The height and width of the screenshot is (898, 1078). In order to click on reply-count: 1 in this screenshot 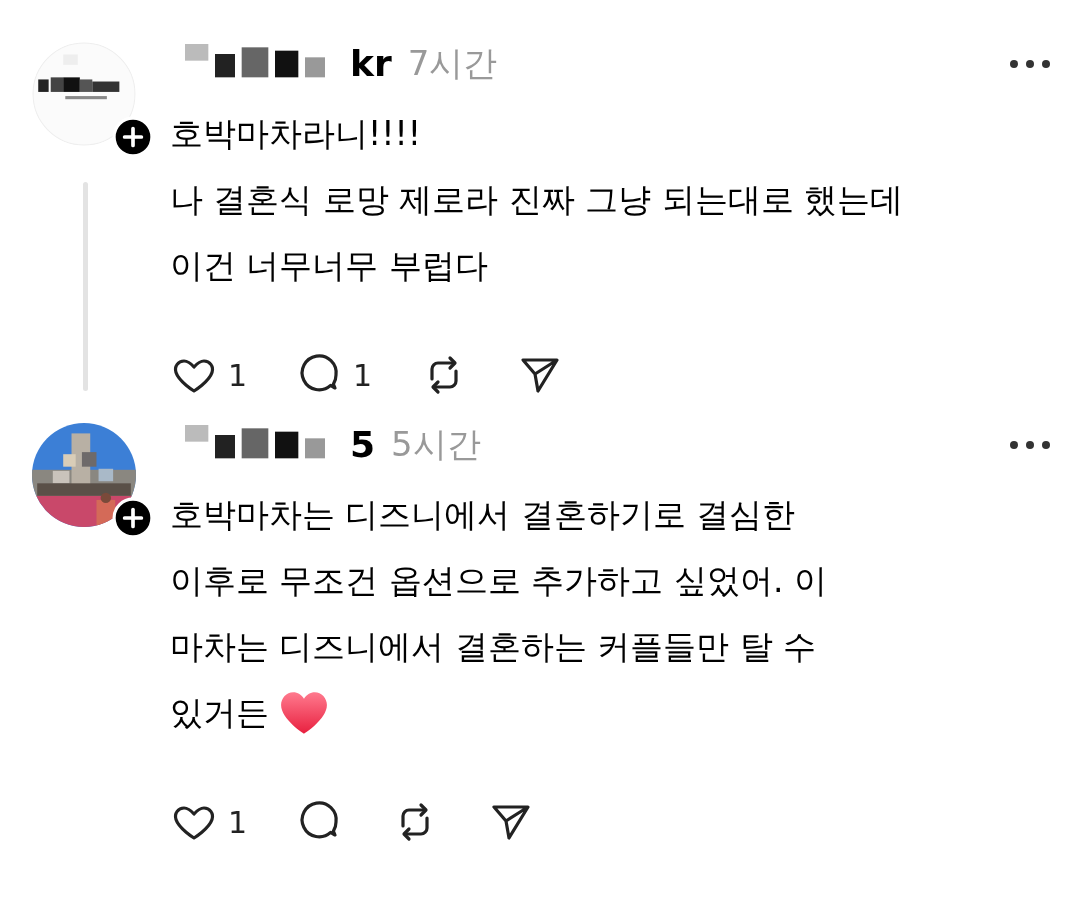, I will do `click(363, 375)`.